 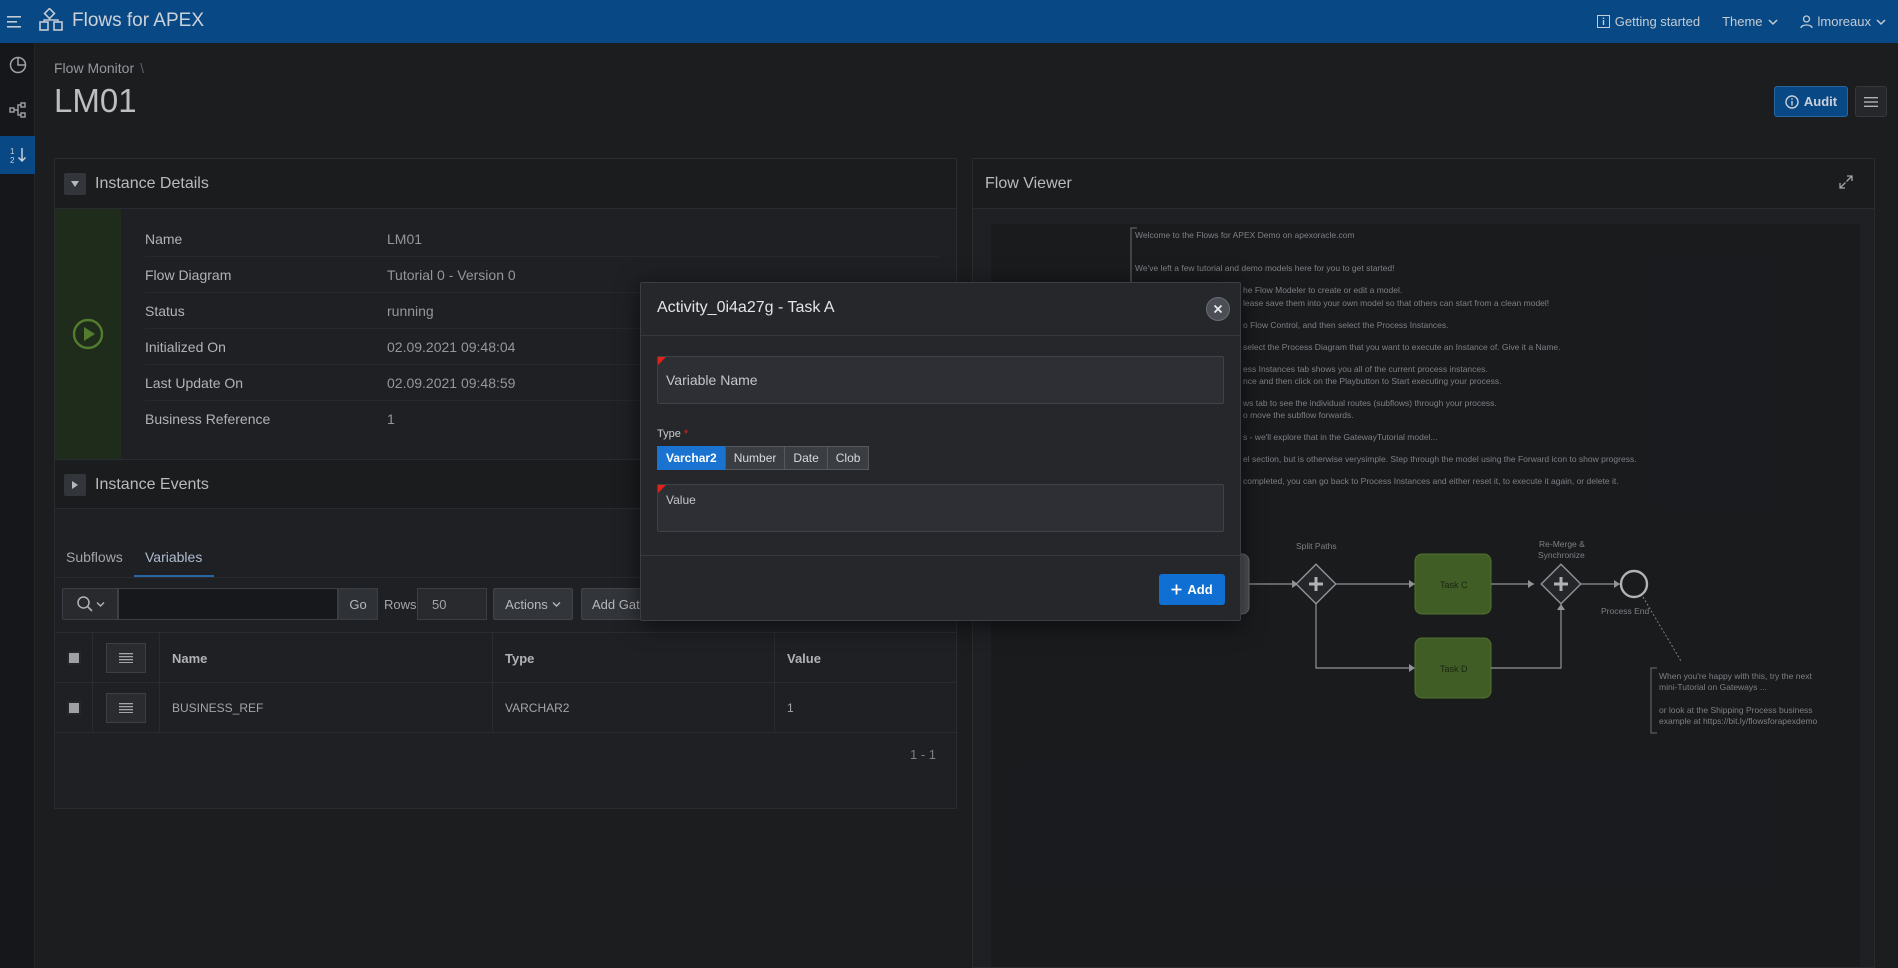 I want to click on type-option-number: Number, so click(x=755, y=458).